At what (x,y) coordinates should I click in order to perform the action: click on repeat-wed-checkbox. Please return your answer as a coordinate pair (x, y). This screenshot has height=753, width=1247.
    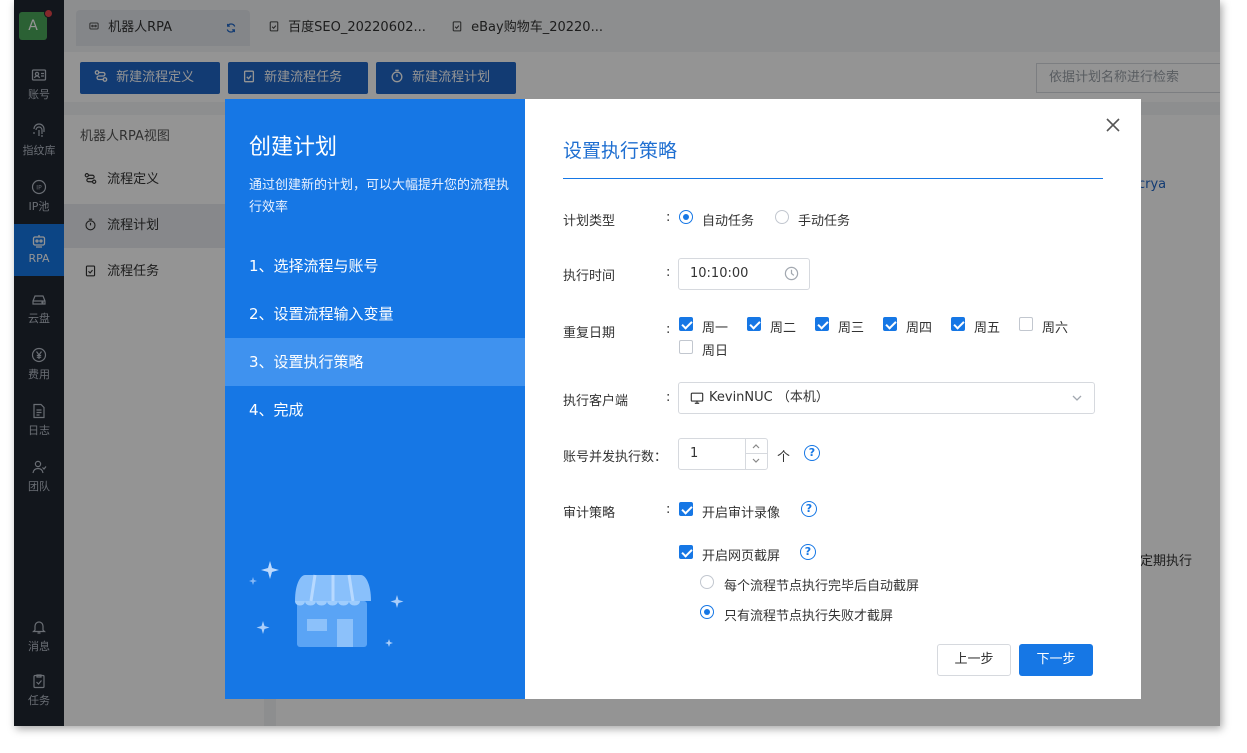
    Looking at the image, I should click on (822, 324).